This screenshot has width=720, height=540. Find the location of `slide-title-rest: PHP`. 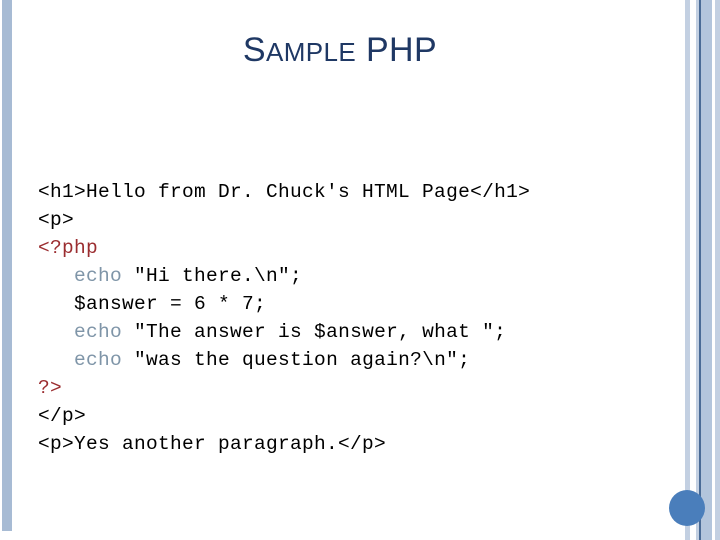

slide-title-rest: PHP is located at coordinates (397, 50).